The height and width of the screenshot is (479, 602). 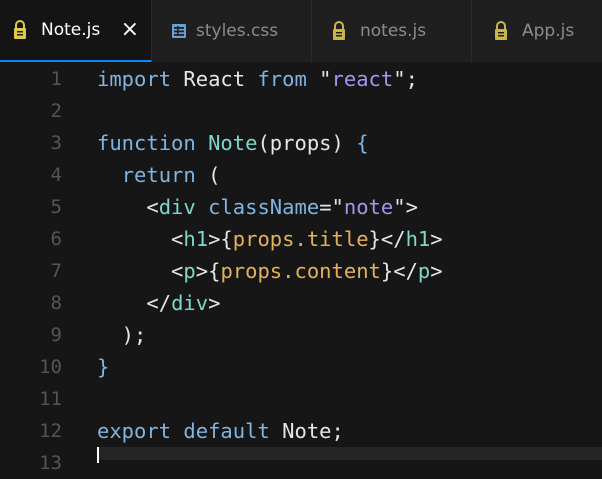 I want to click on code-token: =", so click(x=331, y=207).